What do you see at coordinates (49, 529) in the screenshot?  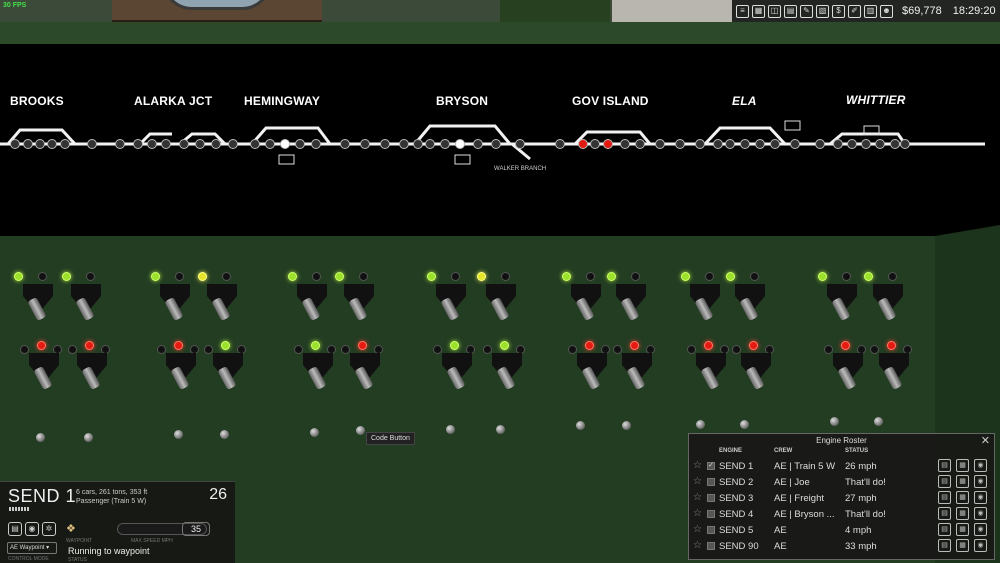 I see `gear-icon: ✲` at bounding box center [49, 529].